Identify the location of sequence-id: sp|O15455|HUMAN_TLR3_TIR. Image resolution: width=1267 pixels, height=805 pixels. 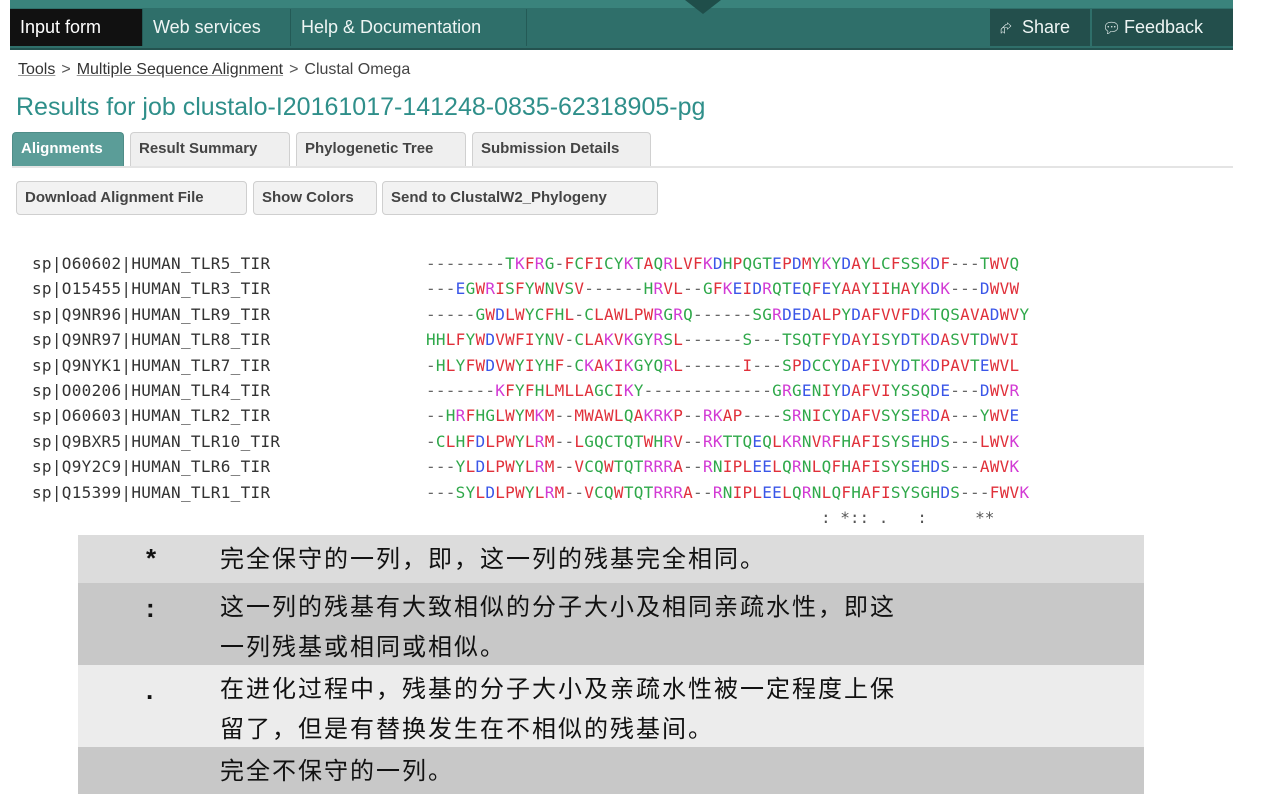
(151, 289).